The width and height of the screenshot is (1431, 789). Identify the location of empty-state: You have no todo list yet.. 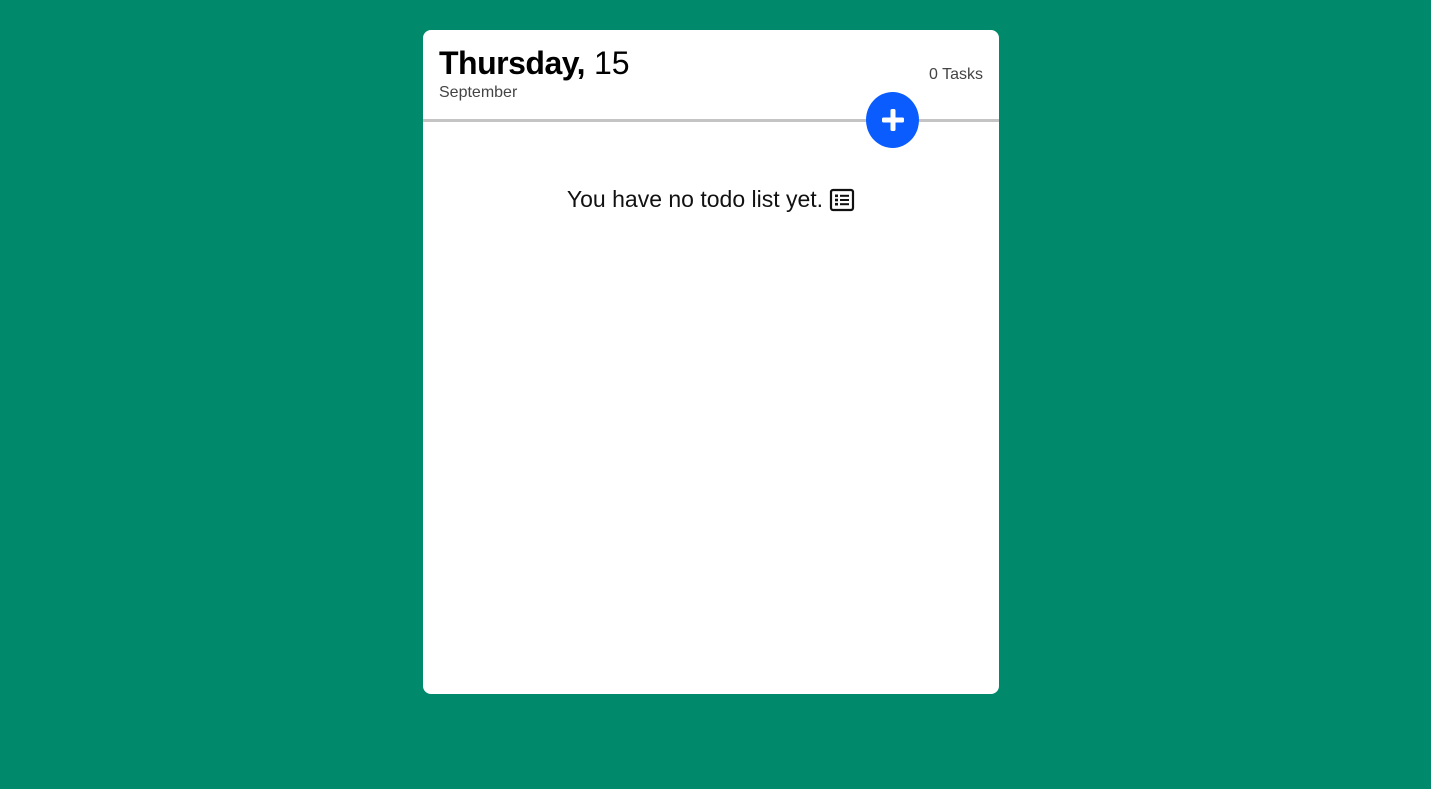
(711, 199).